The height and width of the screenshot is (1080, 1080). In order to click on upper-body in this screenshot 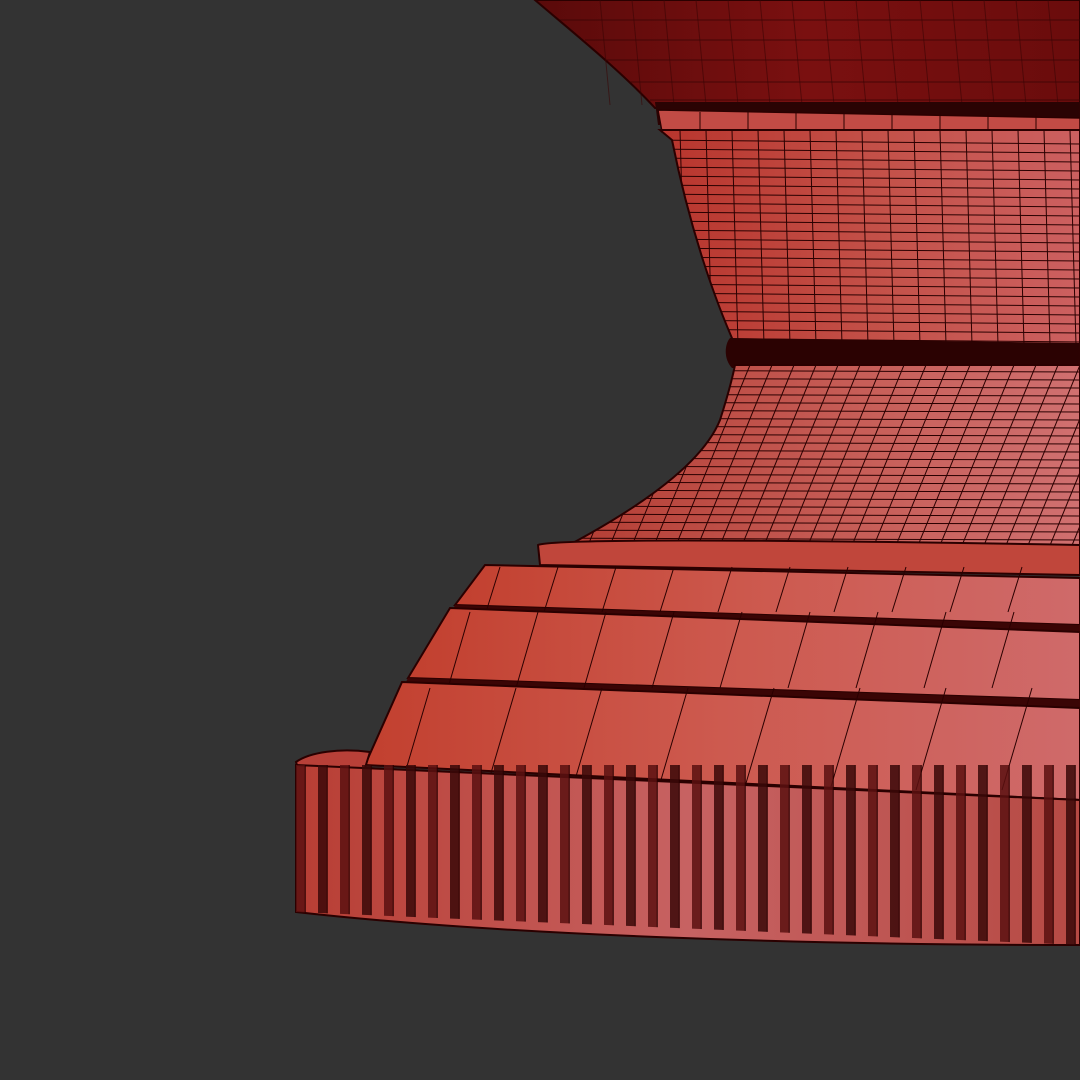, I will do `click(868, 237)`.